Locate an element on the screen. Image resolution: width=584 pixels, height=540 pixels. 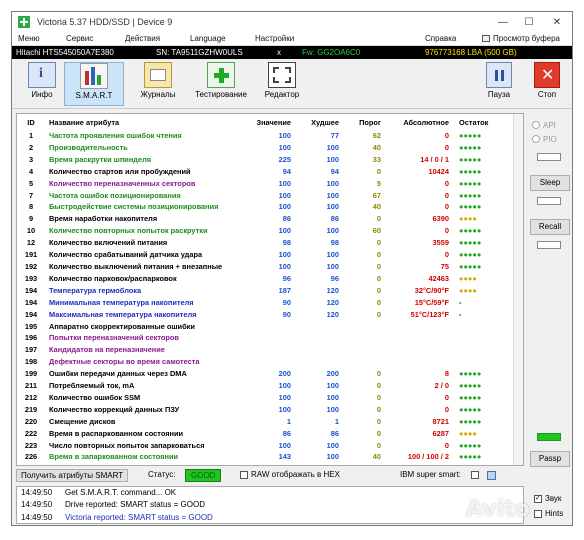
passp-button: Passp is located at coordinates (550, 459).